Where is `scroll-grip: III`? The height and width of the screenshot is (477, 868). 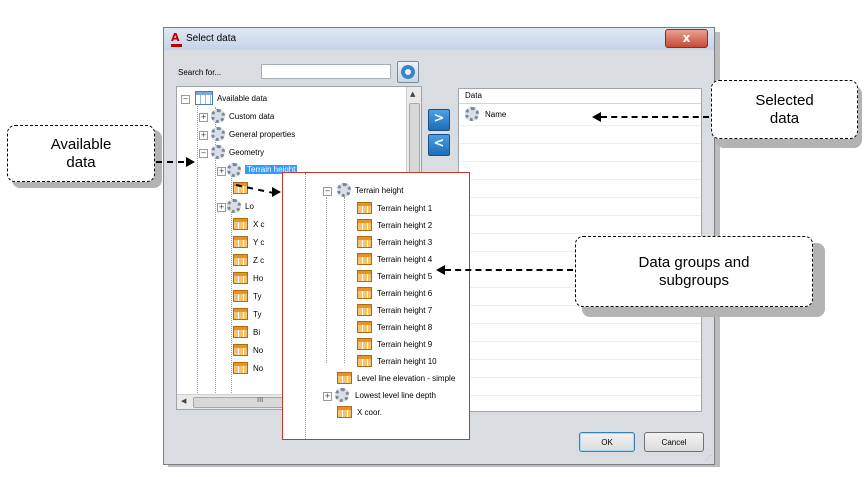
scroll-grip: III is located at coordinates (260, 400).